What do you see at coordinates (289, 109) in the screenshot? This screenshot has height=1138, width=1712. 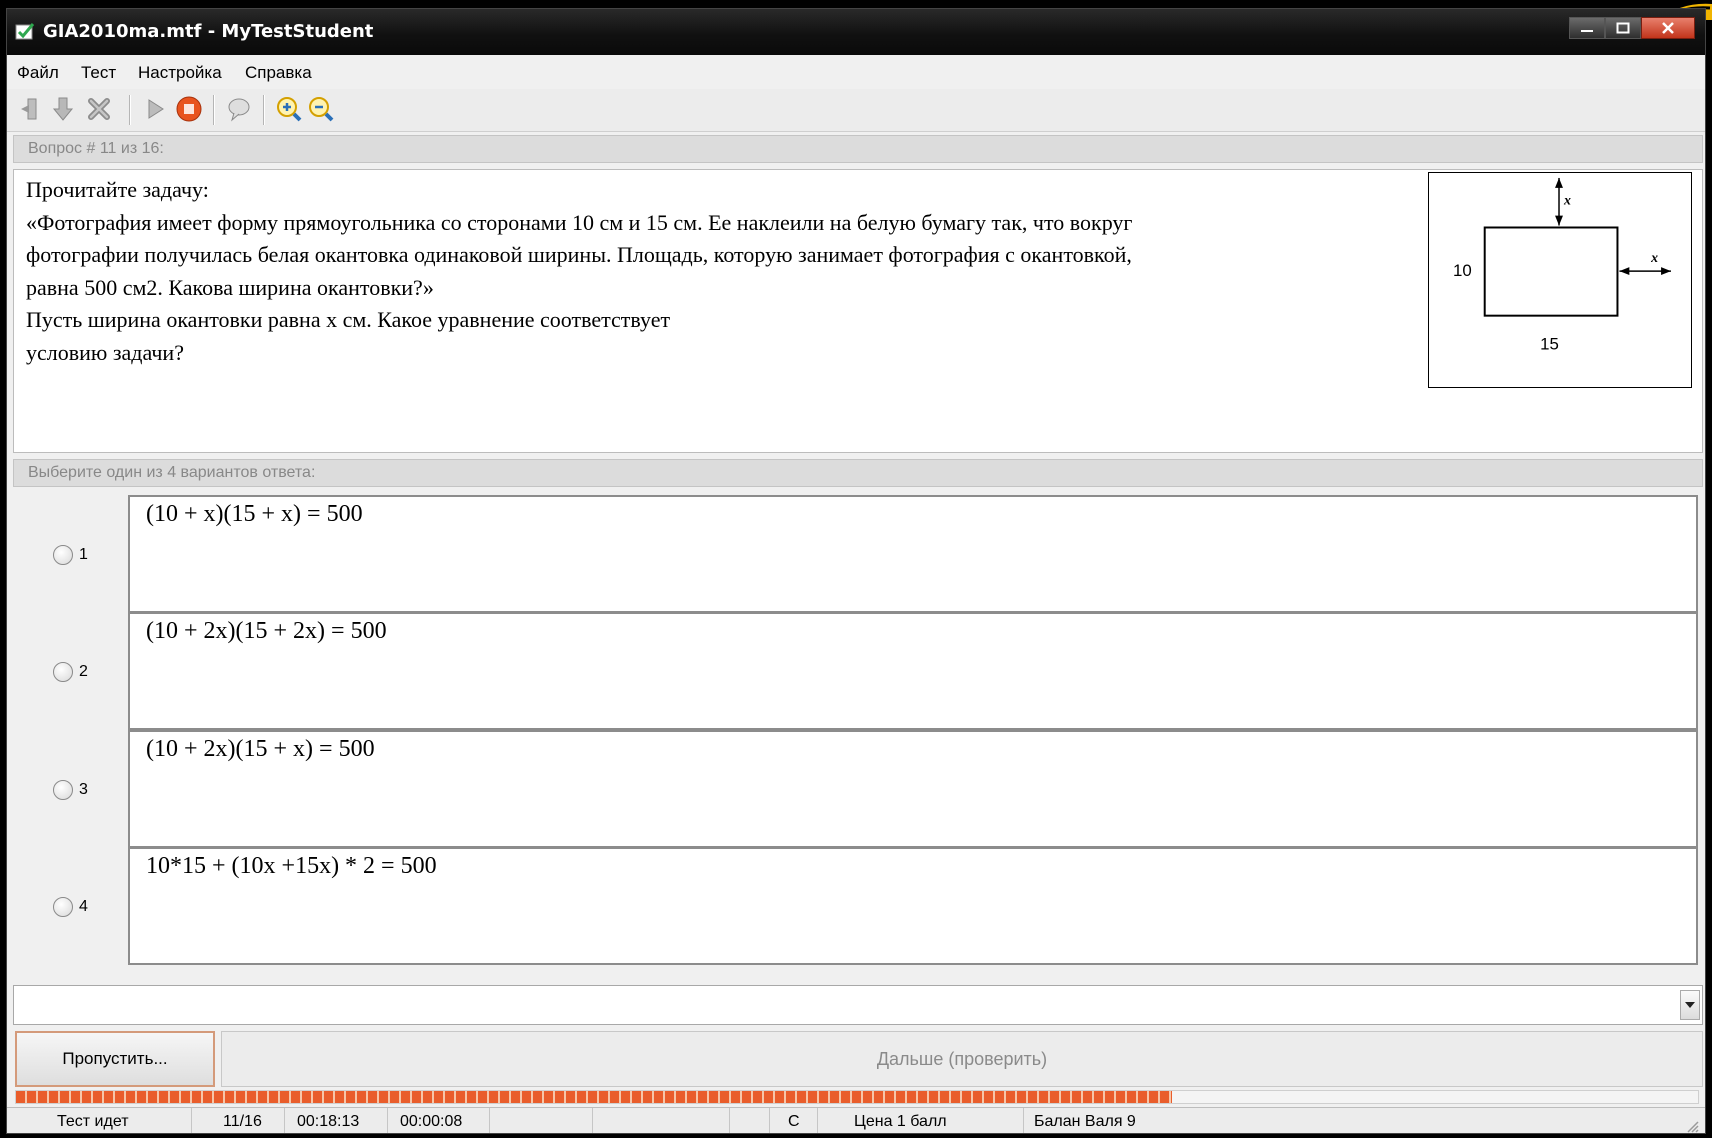 I see `zoom-in-icon` at bounding box center [289, 109].